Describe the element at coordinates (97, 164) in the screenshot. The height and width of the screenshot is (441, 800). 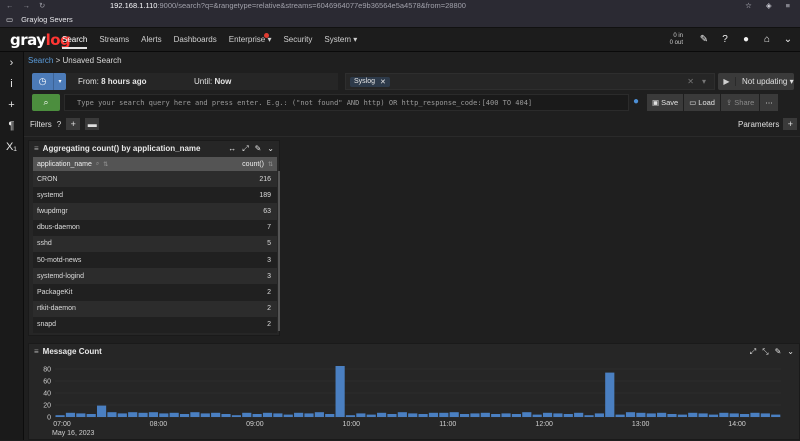
I see `search-icon: ⌕` at that location.